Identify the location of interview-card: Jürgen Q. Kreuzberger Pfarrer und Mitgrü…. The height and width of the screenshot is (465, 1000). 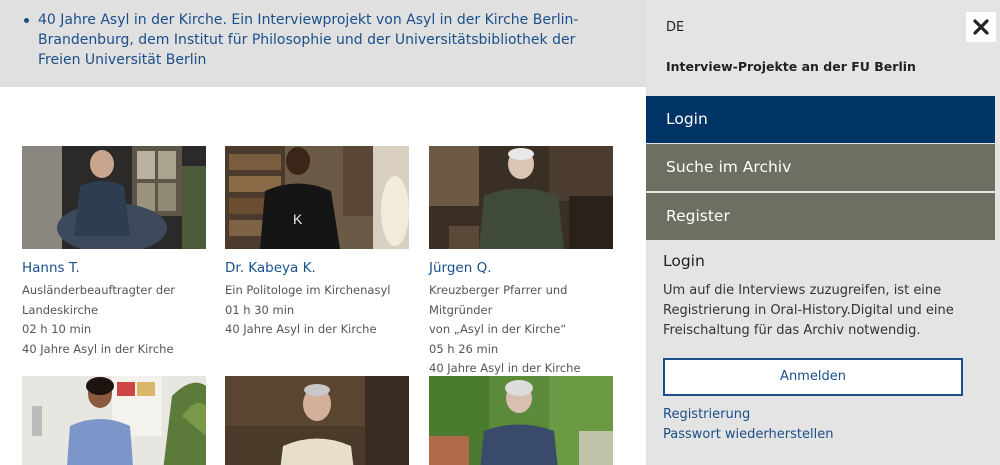
(521, 260).